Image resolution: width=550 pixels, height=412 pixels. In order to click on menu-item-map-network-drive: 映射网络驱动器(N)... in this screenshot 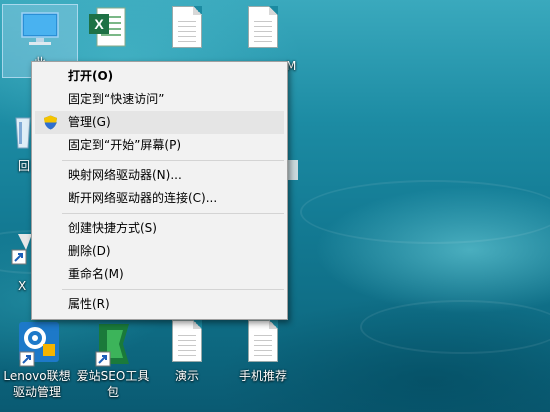, I will do `click(159, 175)`.